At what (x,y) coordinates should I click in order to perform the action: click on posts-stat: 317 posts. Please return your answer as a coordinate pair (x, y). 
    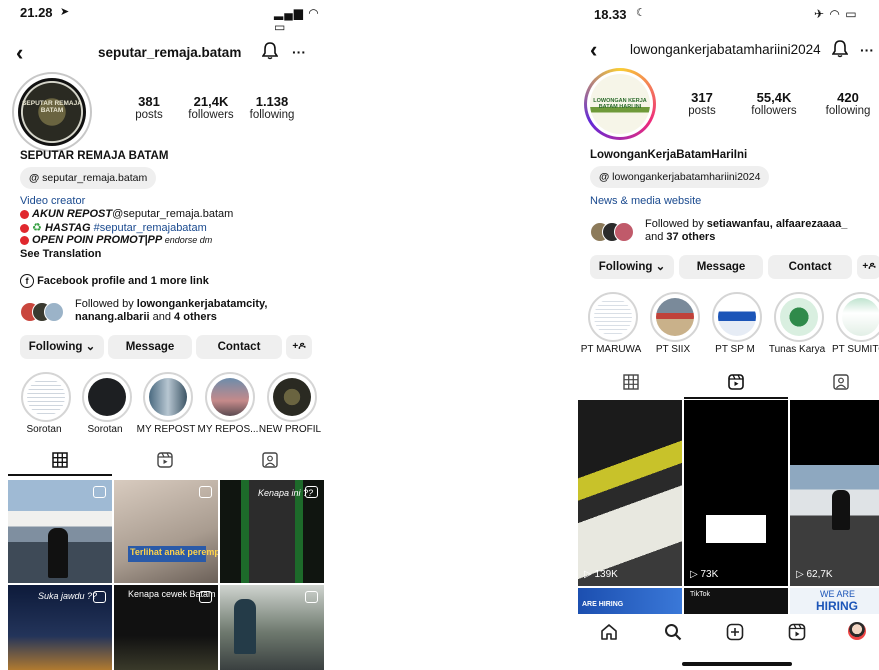
    Looking at the image, I should click on (702, 103).